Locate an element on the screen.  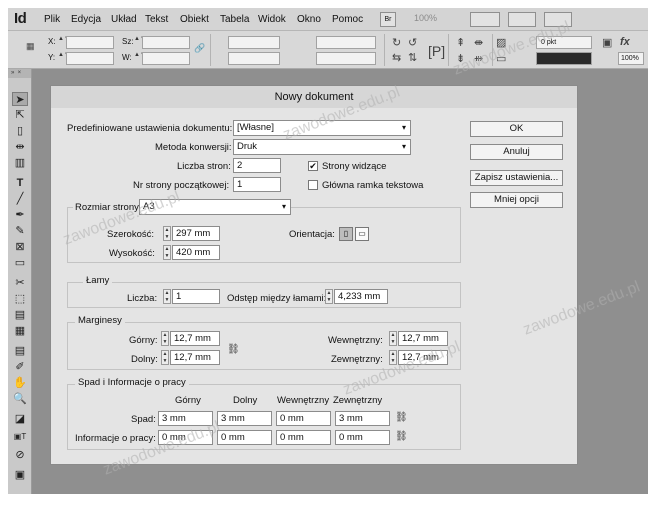
stroke-type-select is located at coordinates (564, 58).